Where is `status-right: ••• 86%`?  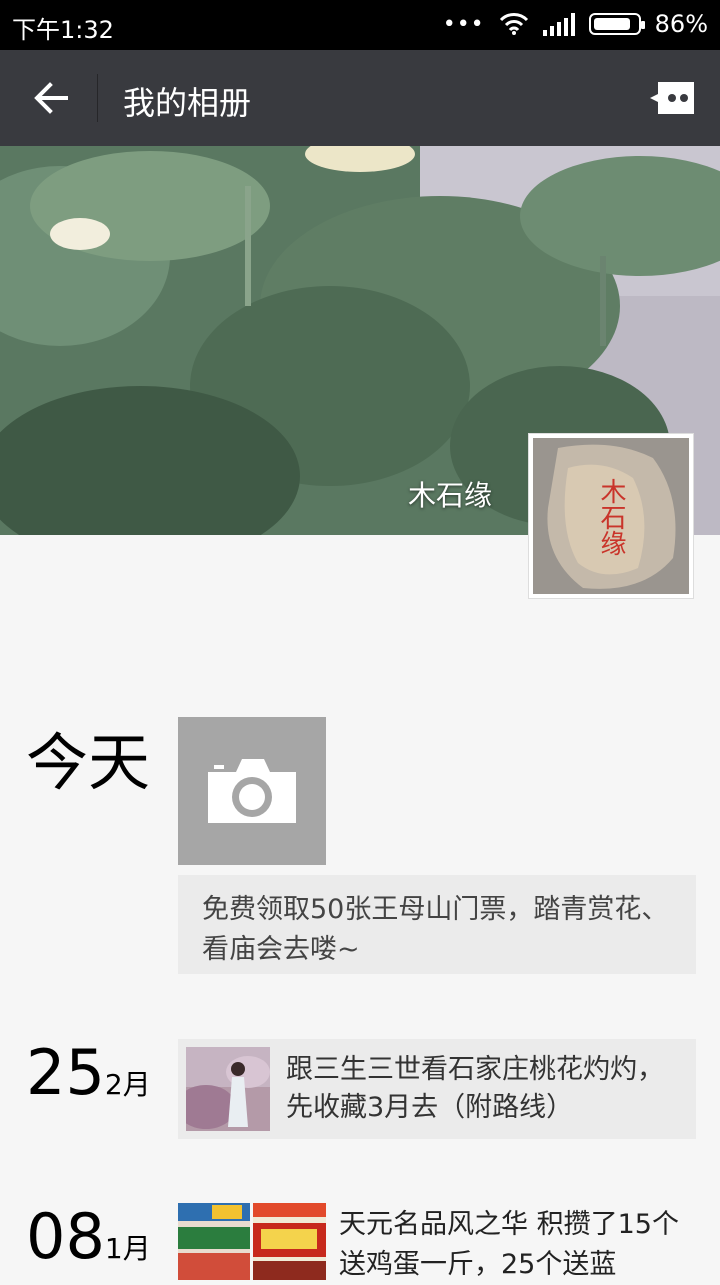
status-right: ••• 86% is located at coordinates (575, 24).